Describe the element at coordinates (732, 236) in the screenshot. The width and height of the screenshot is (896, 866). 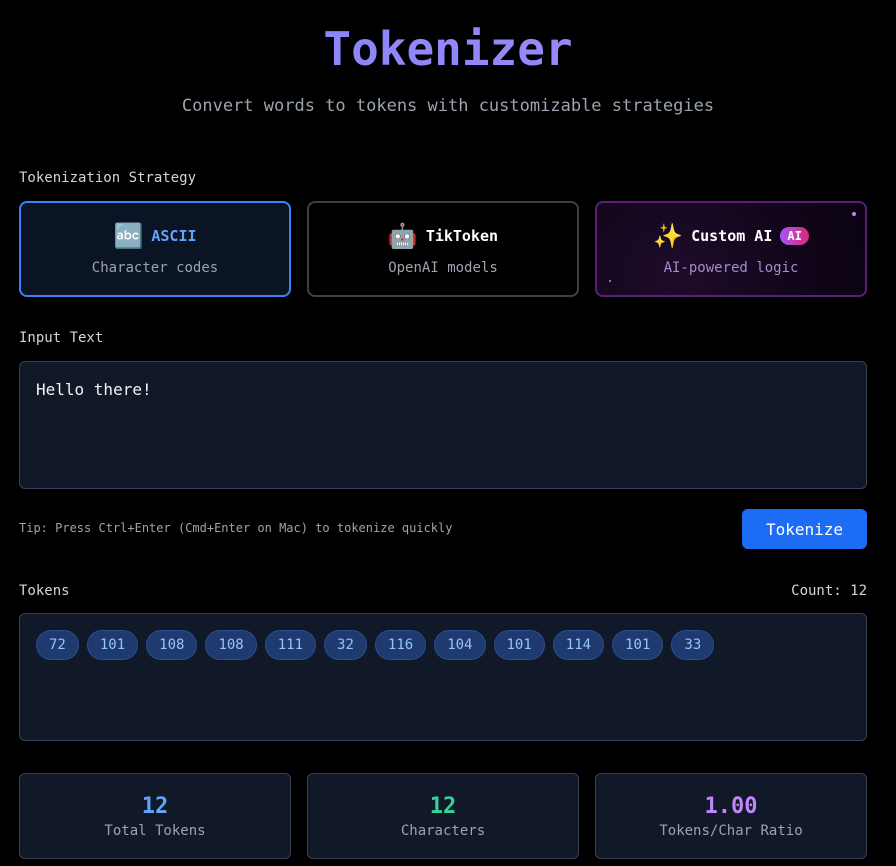
I see `strategy-name: Custom AI` at that location.